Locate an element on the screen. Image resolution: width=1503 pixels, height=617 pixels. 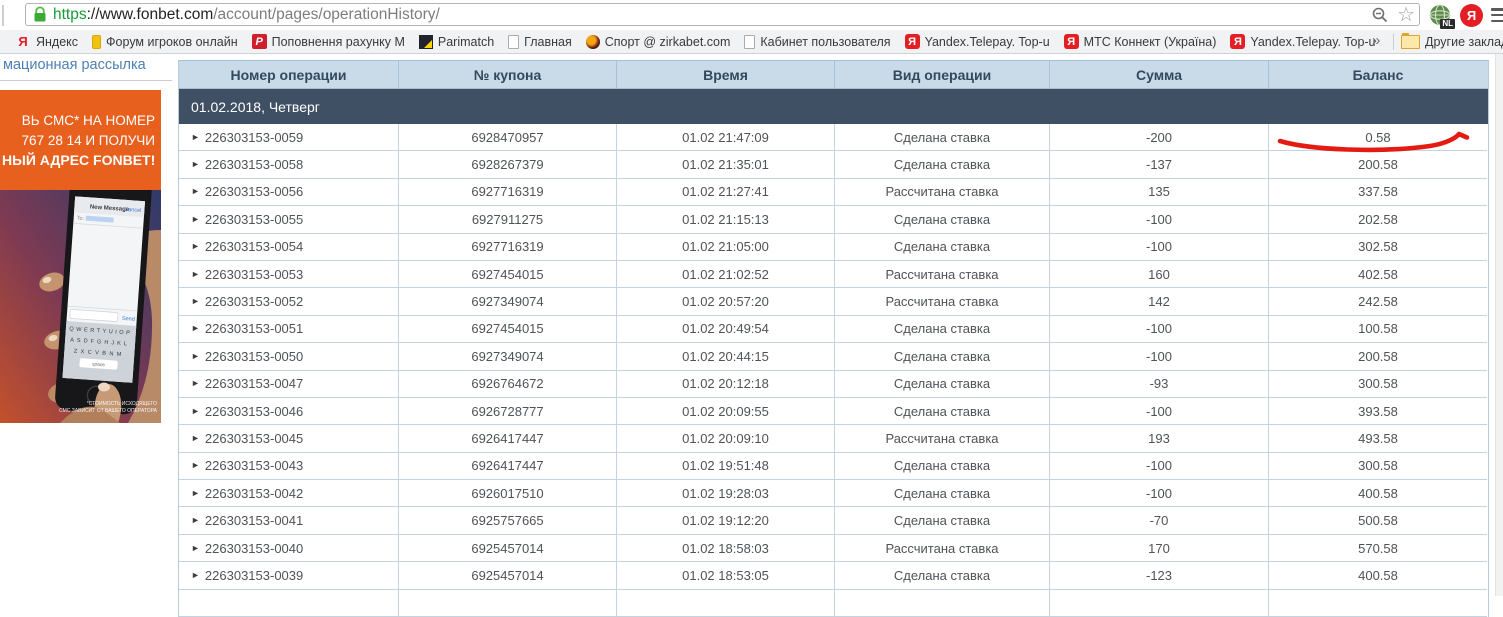
operation-number-cell: ► 226303153-0058 is located at coordinates (289, 165).